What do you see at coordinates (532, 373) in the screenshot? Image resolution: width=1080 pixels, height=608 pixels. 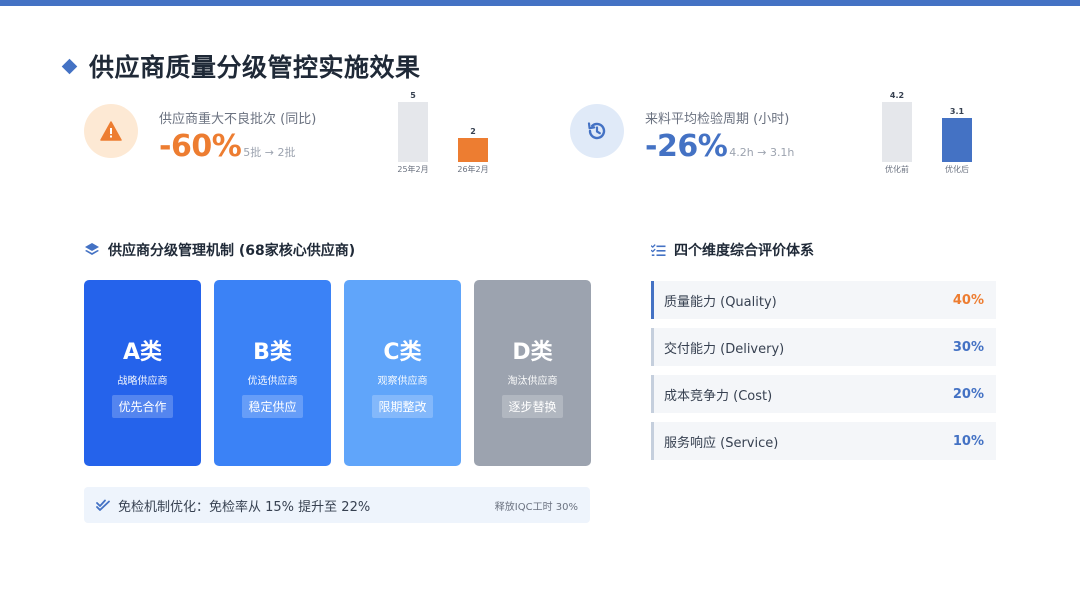 I see `tier-card-d: D类 淘汰供应商 逐步替换` at bounding box center [532, 373].